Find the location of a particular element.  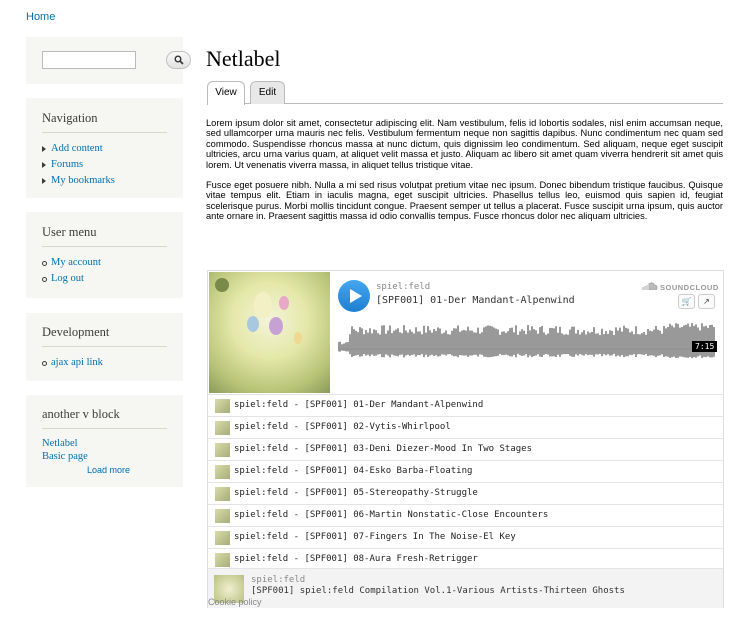

nav-link-forums: Forums is located at coordinates (67, 164).